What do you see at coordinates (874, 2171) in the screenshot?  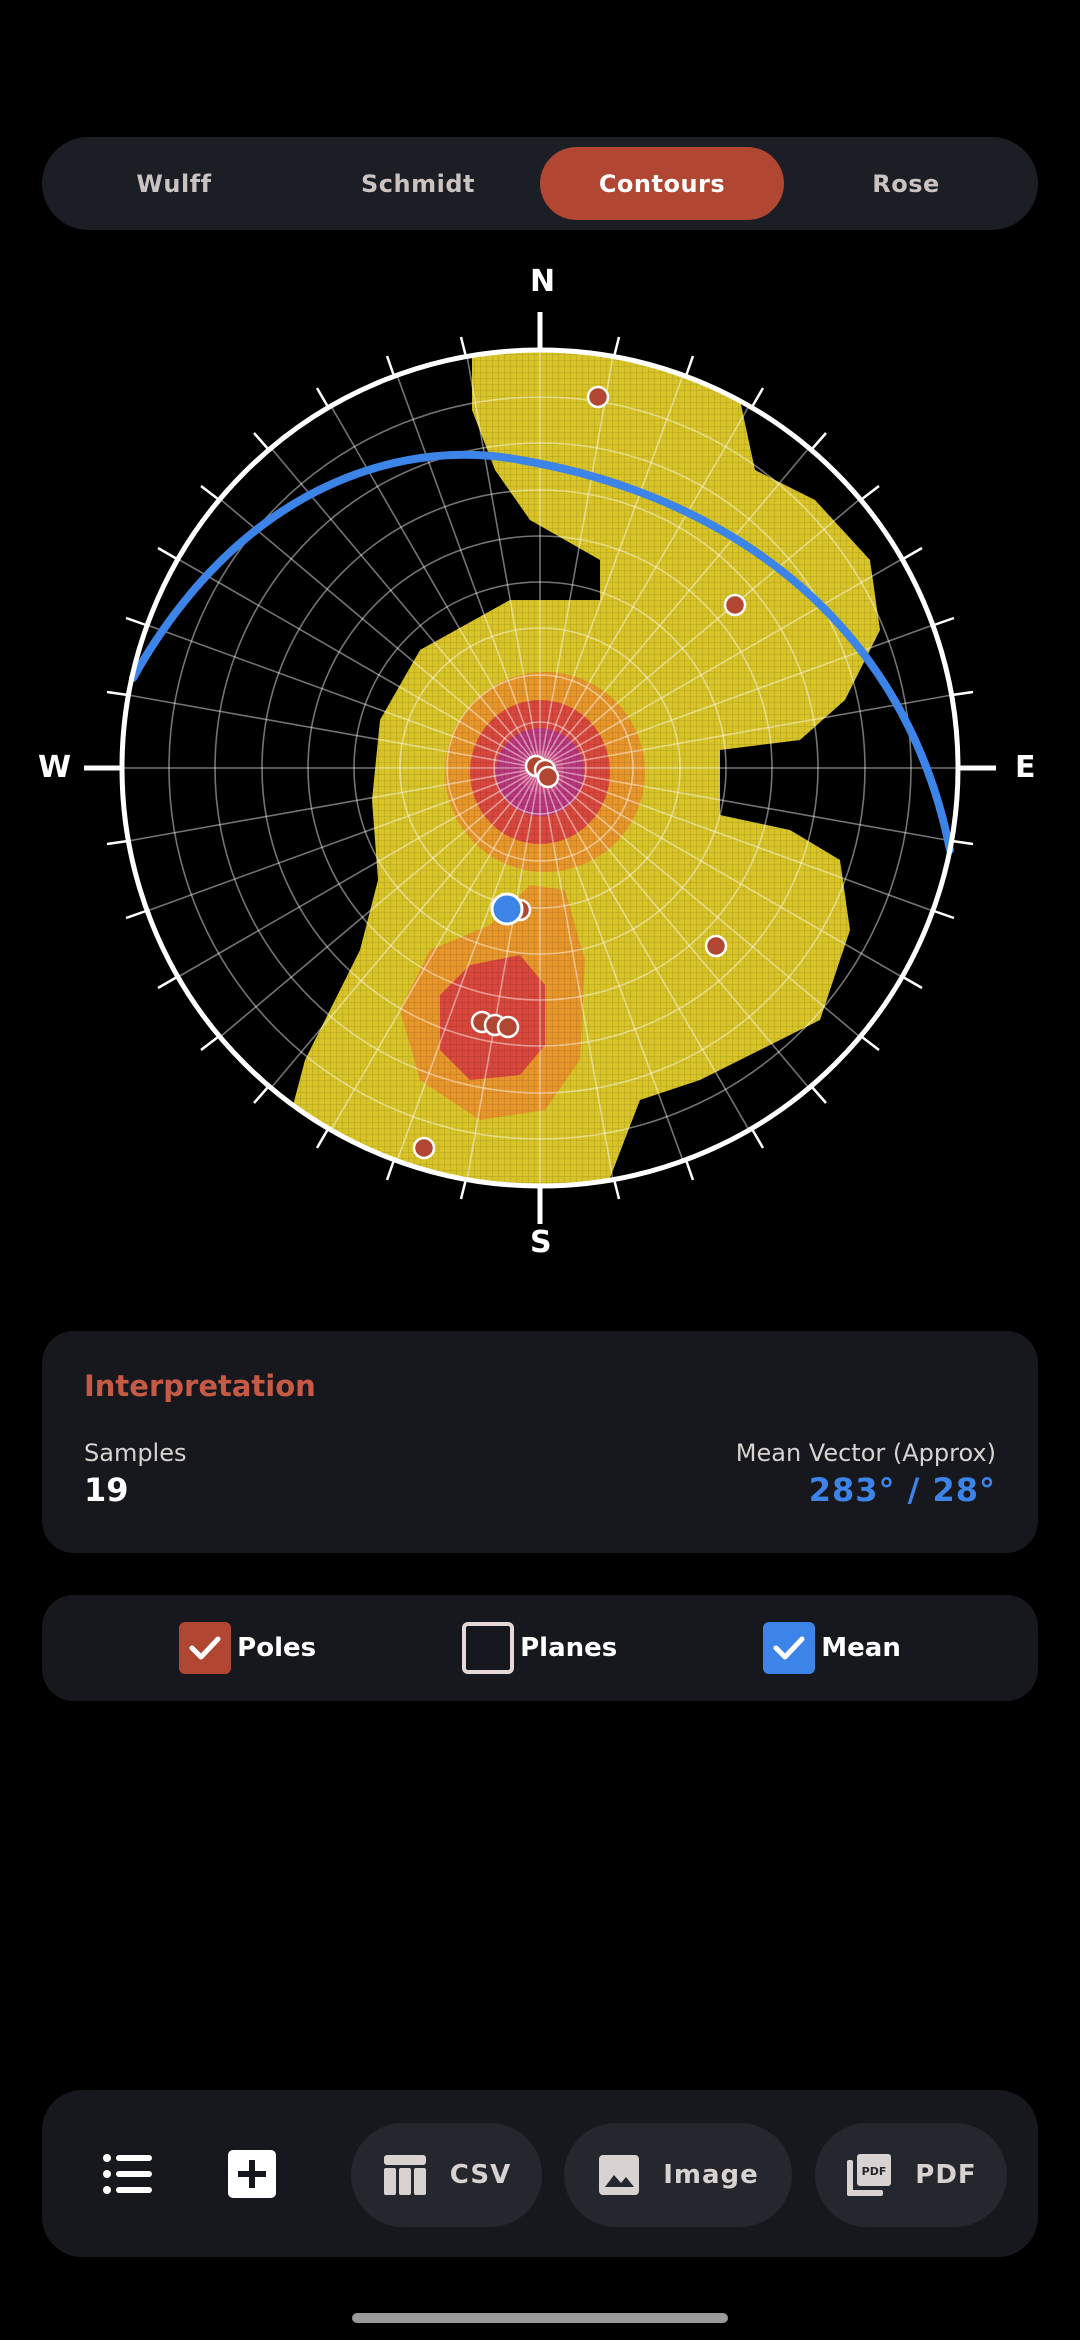 I see `svg-text: PDF` at bounding box center [874, 2171].